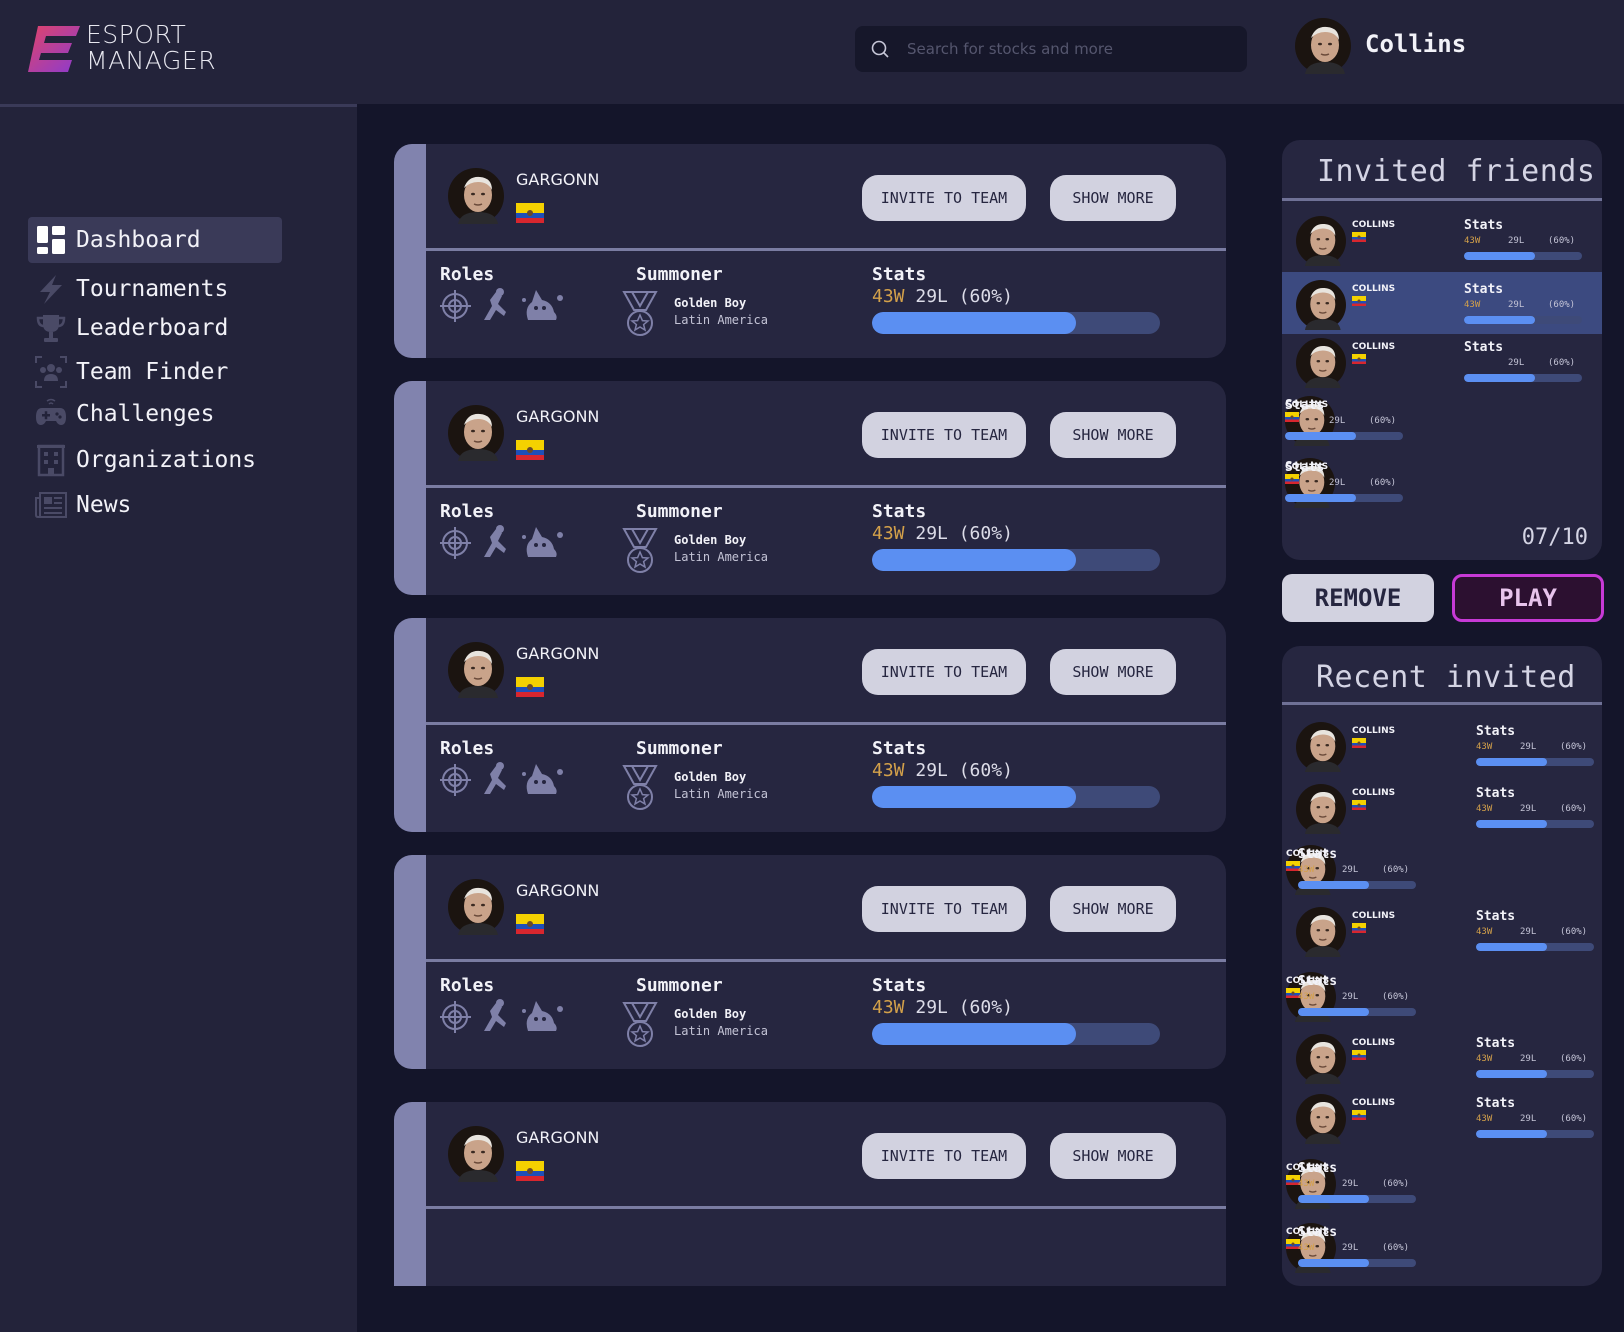 This screenshot has height=1332, width=1624. Describe the element at coordinates (1528, 598) in the screenshot. I see `play-button: PLAY` at that location.